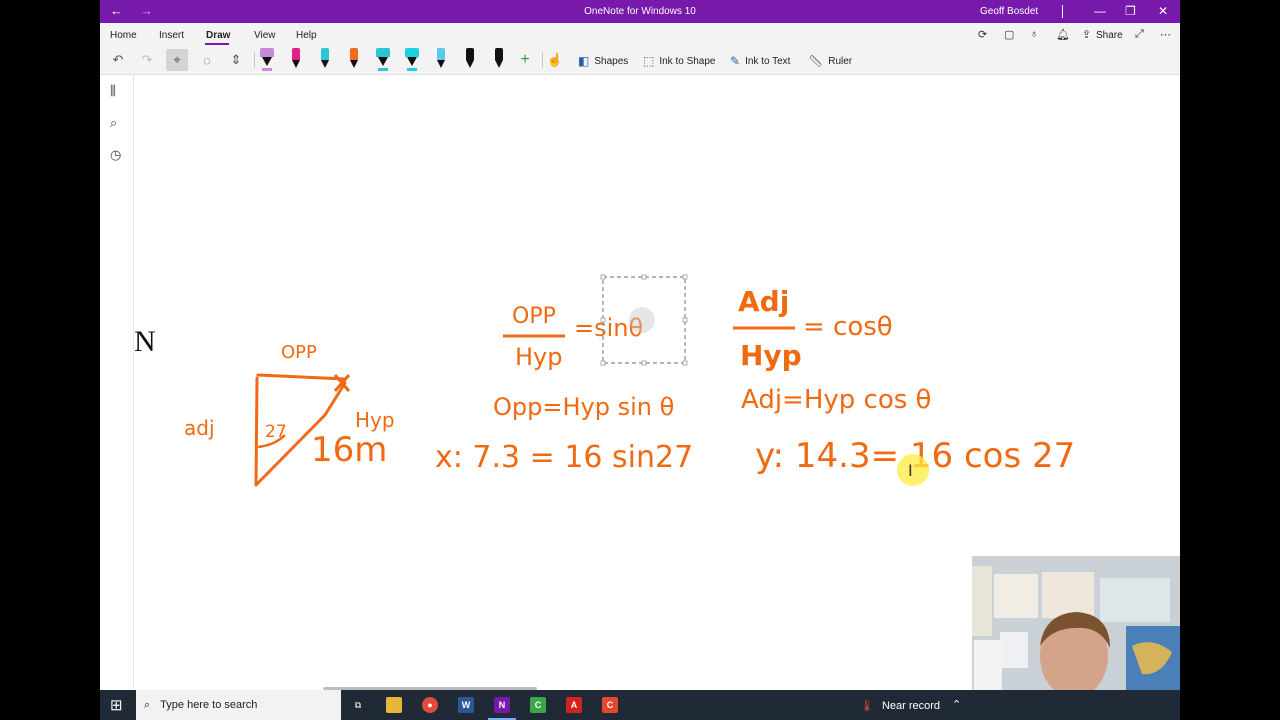 The image size is (1280, 720). I want to click on ink-to-shape-button: ⬚ Ink to Shape, so click(679, 61).